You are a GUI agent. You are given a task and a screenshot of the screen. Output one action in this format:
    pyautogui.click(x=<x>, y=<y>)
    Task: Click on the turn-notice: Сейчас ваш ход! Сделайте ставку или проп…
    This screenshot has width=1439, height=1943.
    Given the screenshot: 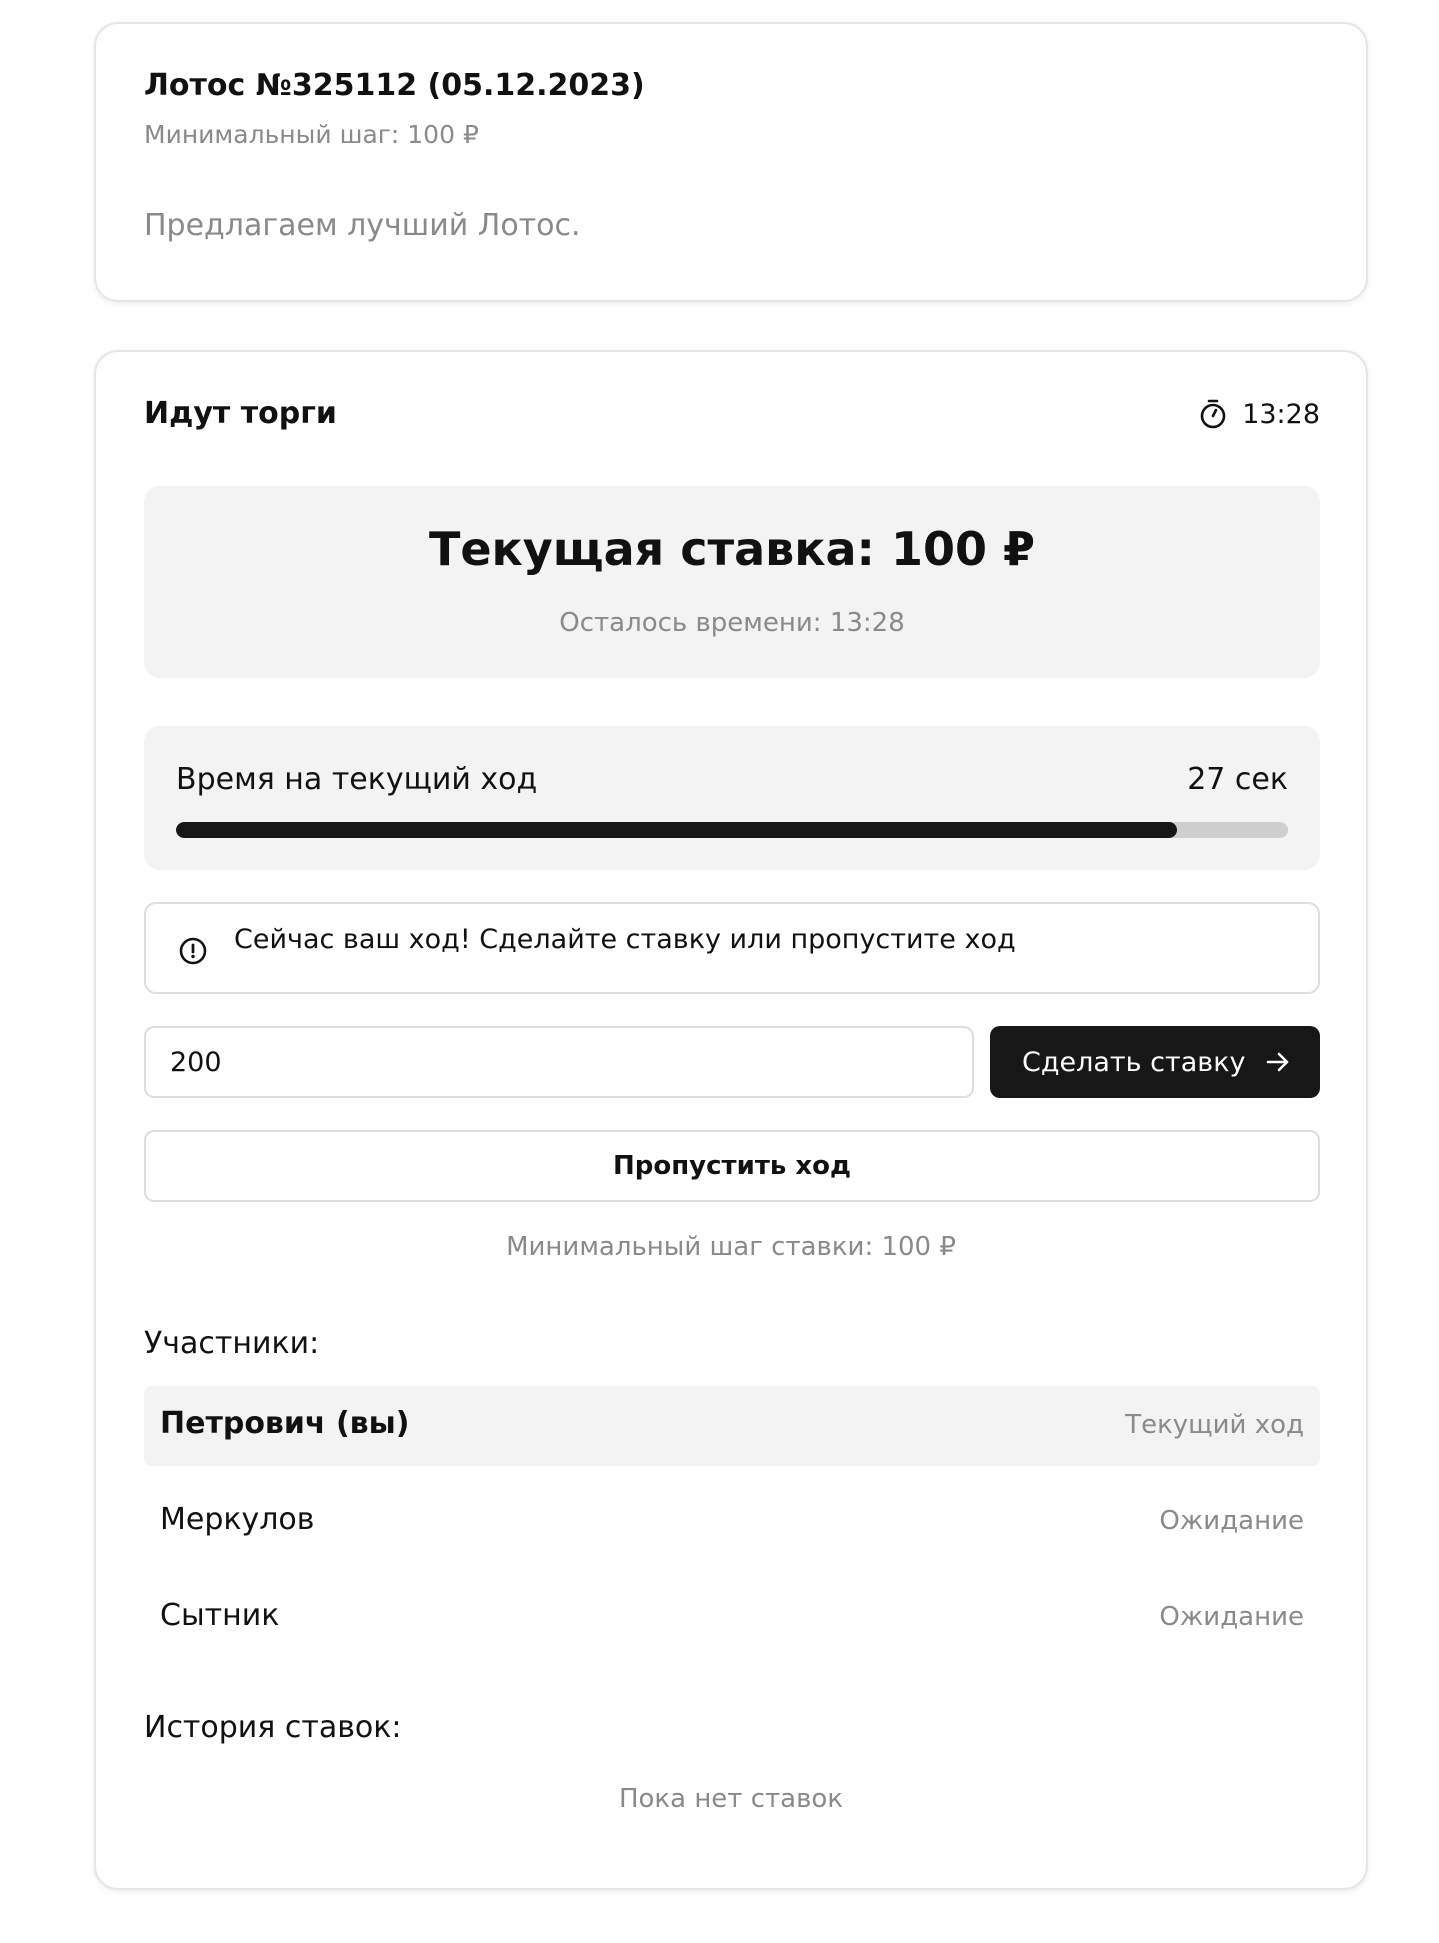 What is the action you would take?
    pyautogui.click(x=732, y=948)
    